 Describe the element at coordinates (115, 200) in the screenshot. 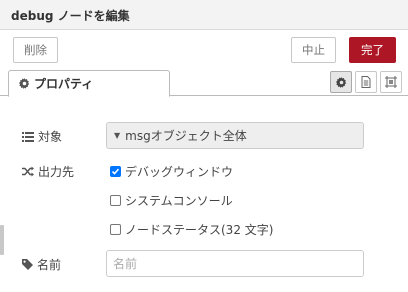

I see `system-console-checkbox` at that location.